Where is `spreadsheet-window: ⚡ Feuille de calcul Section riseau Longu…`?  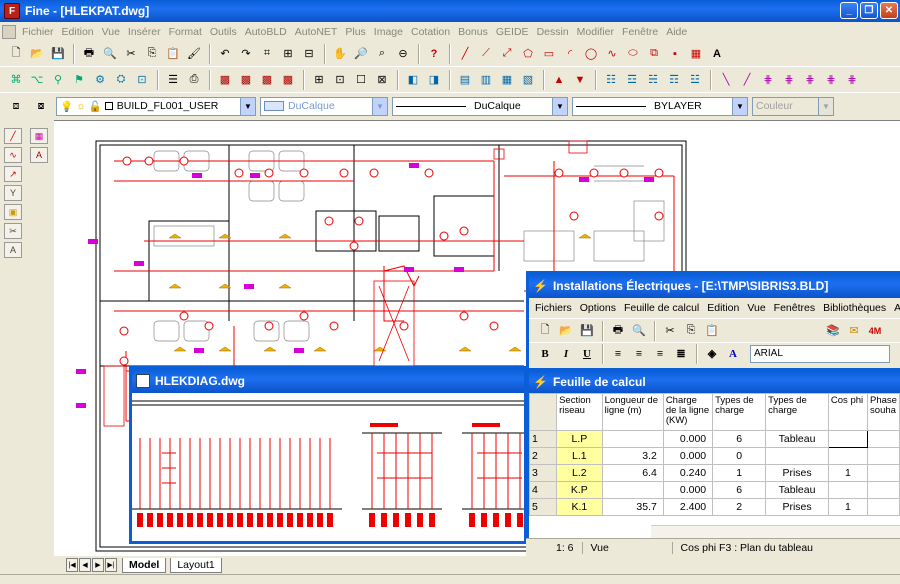
spreadsheet-window: ⚡ Feuille de calcul Section riseau Longu… is located at coordinates (713, 455).